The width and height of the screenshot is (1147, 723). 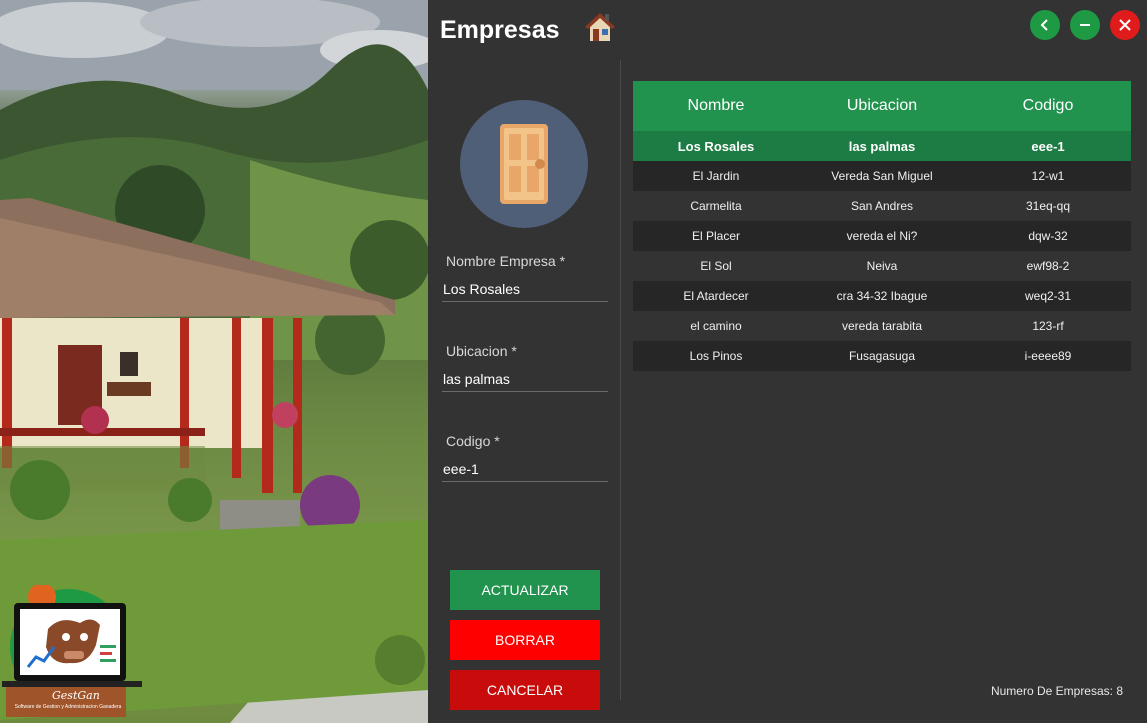 I want to click on column-header-ubicacion: Ubicacion, so click(x=882, y=106).